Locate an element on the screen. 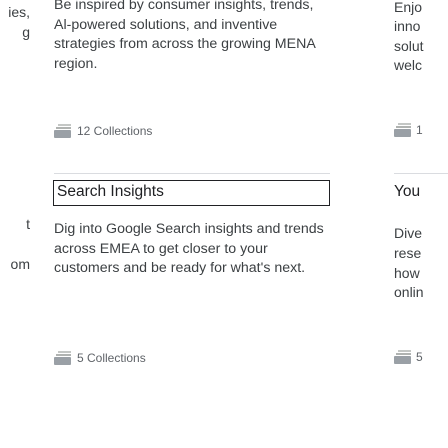  right-card-text-line: solut is located at coordinates (409, 46).